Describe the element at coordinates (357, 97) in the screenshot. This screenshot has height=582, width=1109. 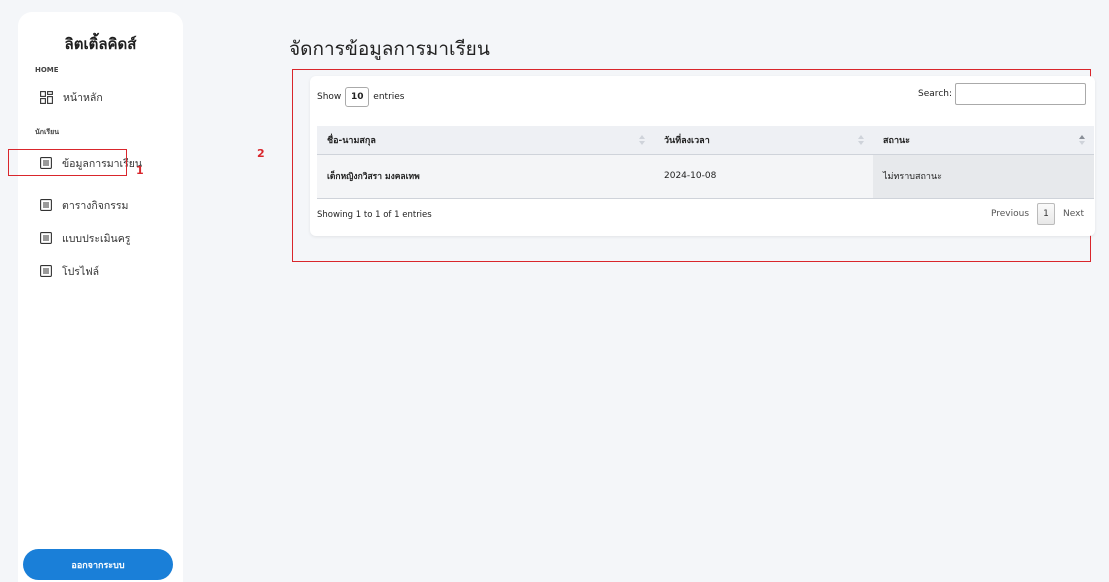
I see `entries-select: 10` at that location.